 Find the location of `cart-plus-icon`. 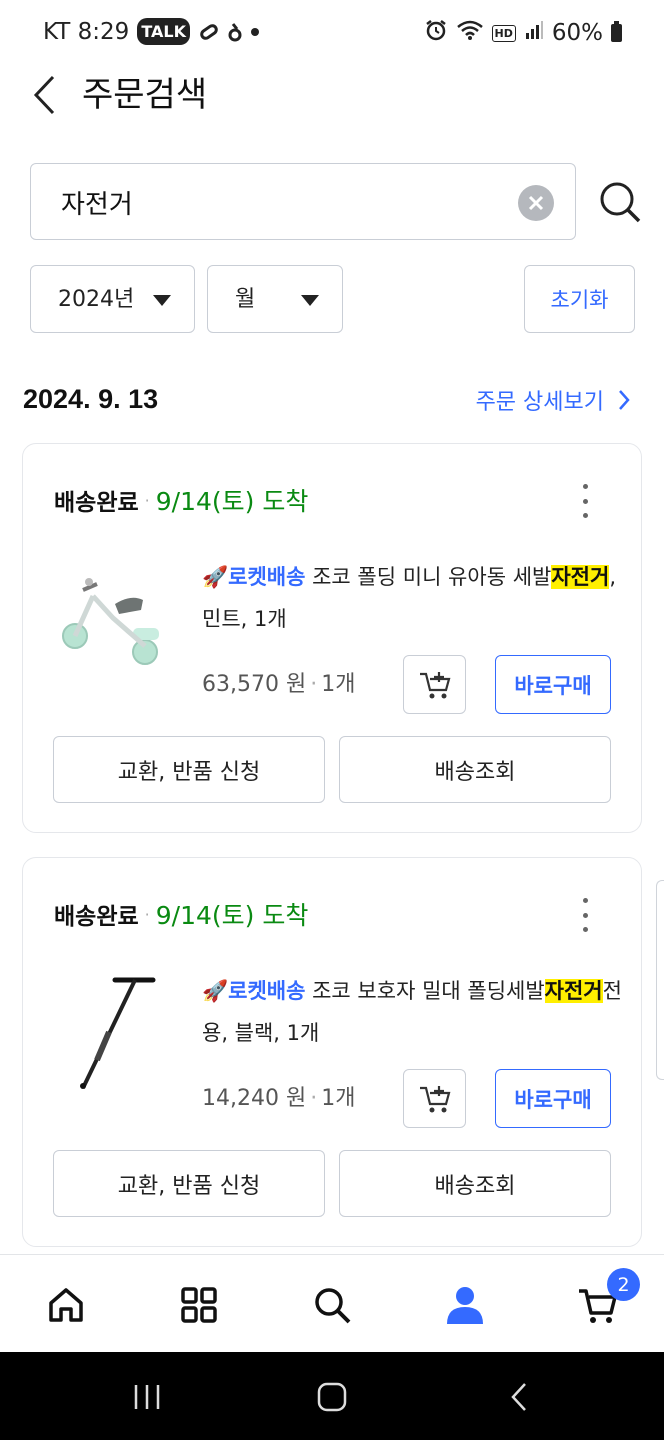

cart-plus-icon is located at coordinates (434, 684).